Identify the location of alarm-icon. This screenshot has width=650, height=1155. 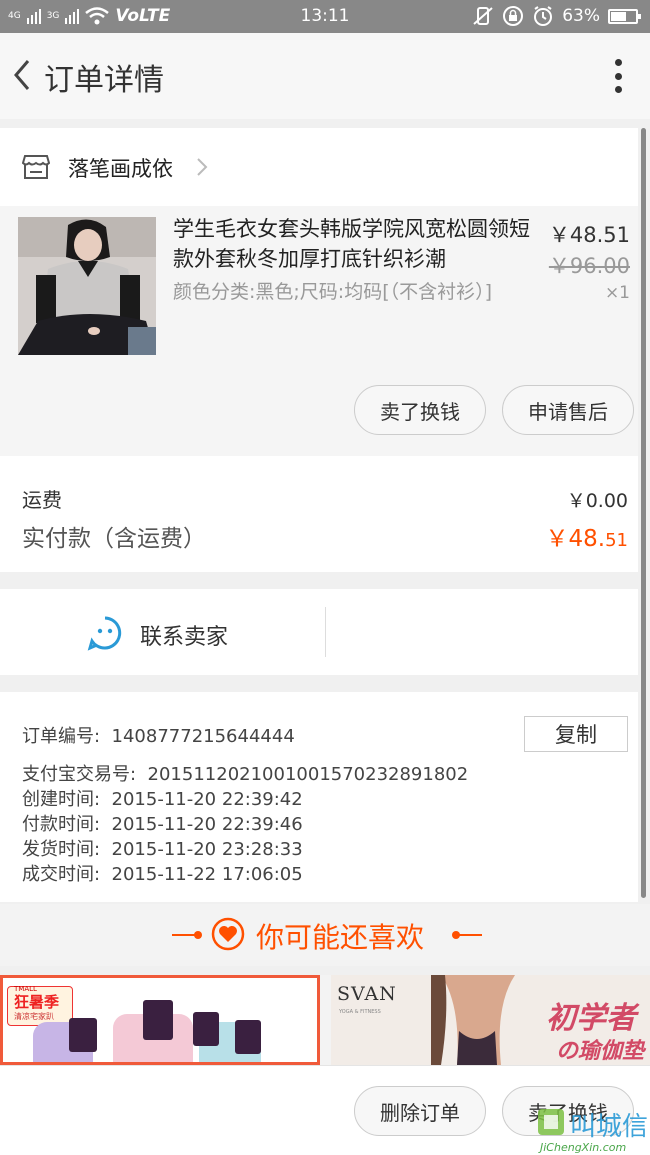
(543, 16).